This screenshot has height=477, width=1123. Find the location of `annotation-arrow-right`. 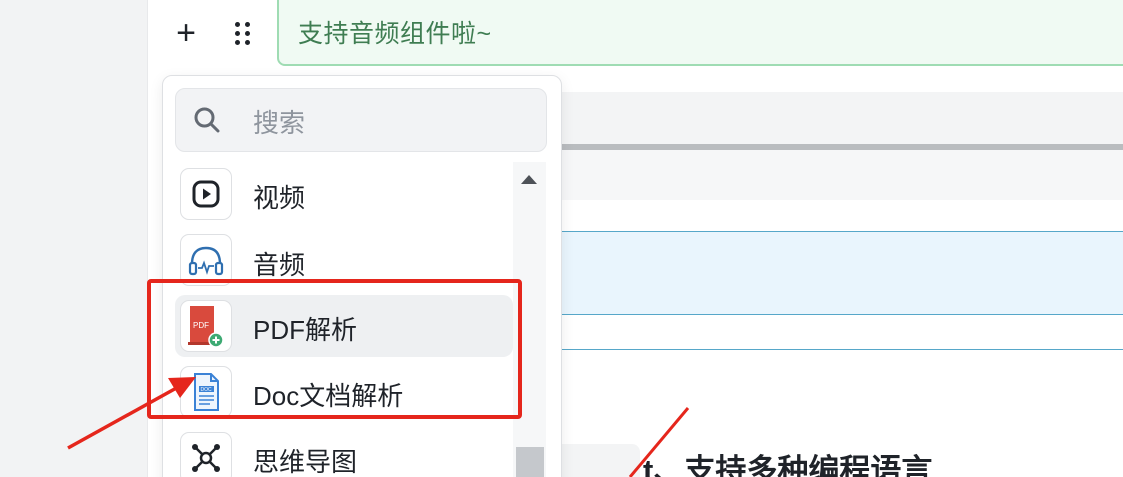

annotation-arrow-right is located at coordinates (659, 442).